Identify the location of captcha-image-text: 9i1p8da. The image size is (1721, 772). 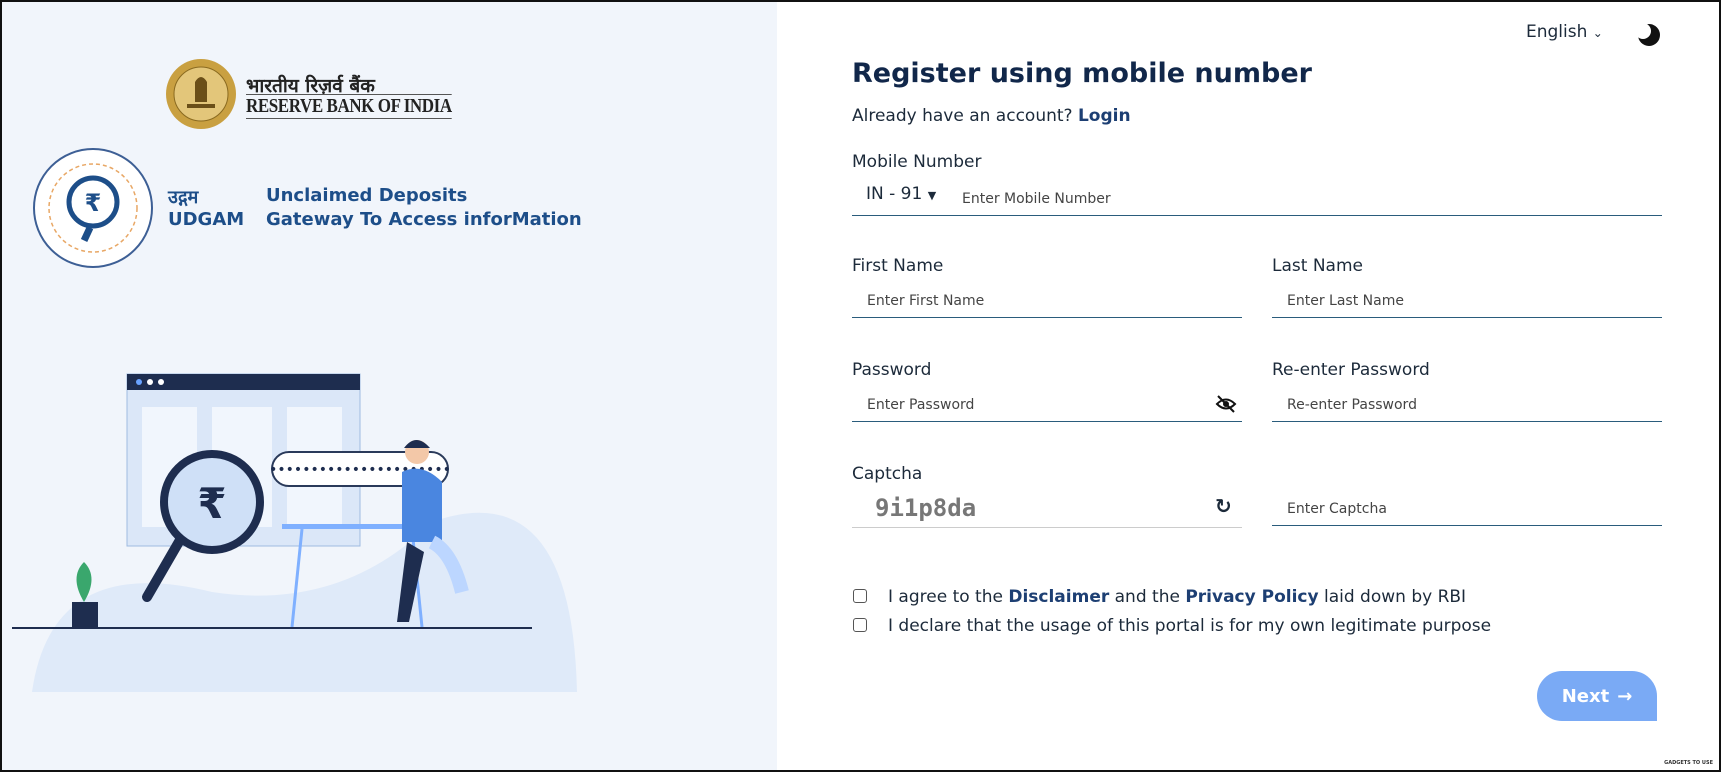
(926, 508).